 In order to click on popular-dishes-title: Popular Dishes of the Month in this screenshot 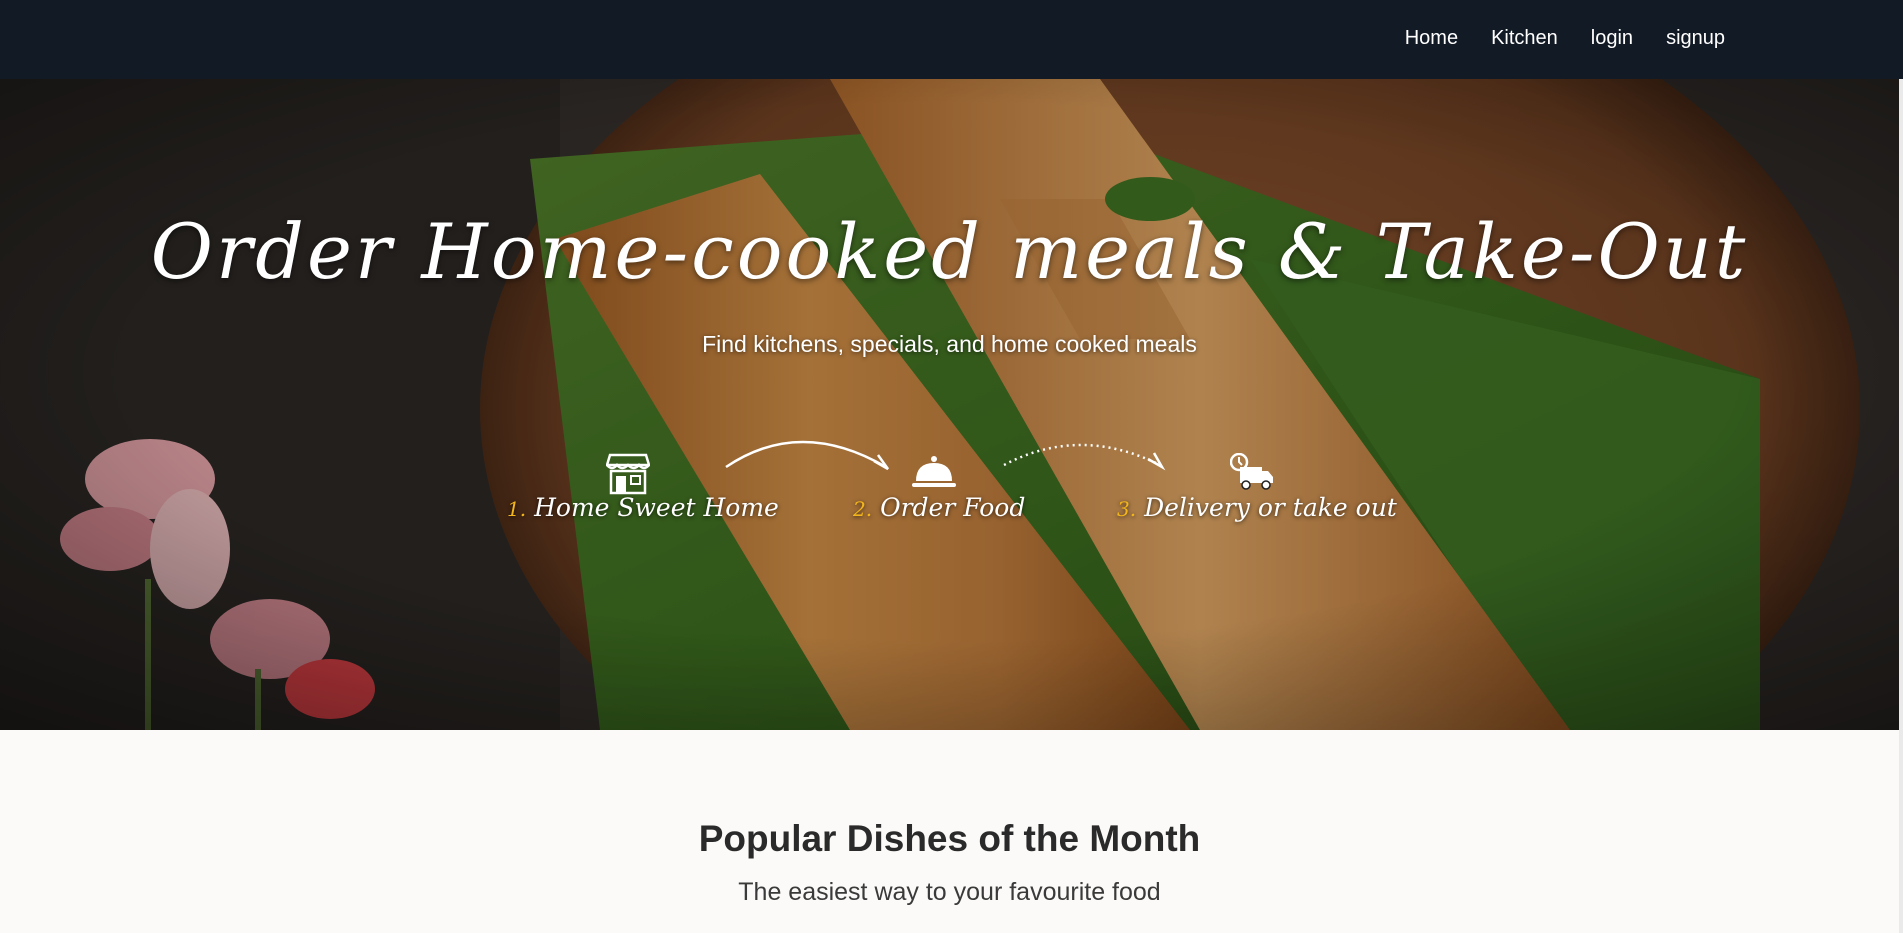, I will do `click(949, 838)`.